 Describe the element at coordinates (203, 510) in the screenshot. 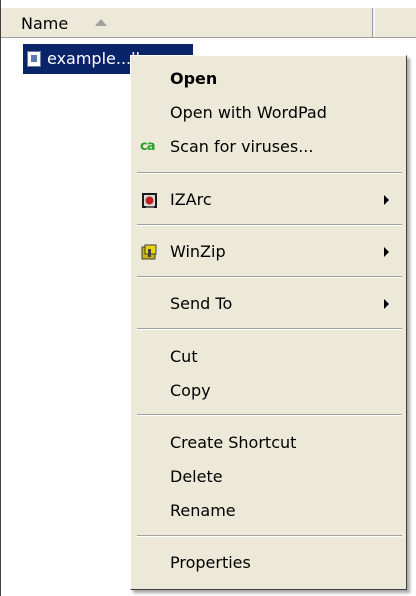

I see `menu-item-label: Rename` at that location.